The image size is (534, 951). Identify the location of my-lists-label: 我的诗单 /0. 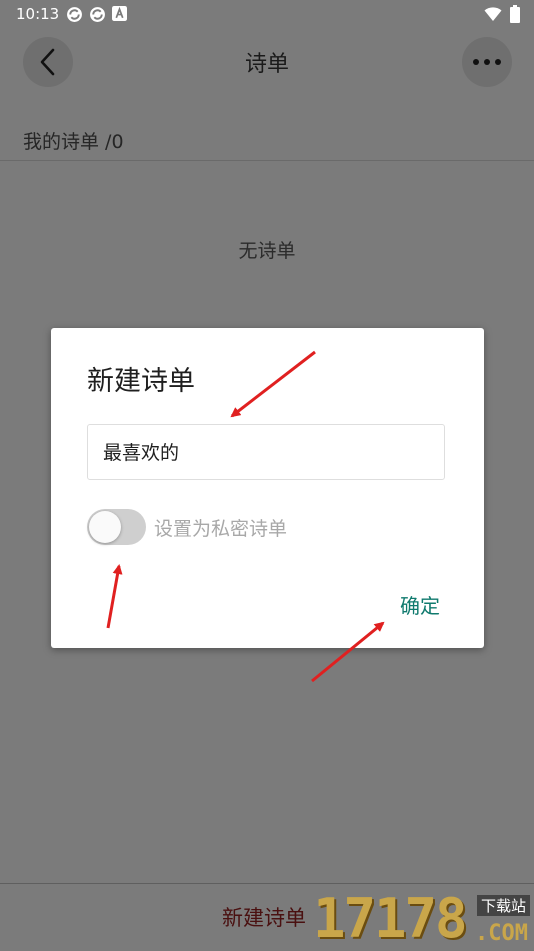
(73, 142).